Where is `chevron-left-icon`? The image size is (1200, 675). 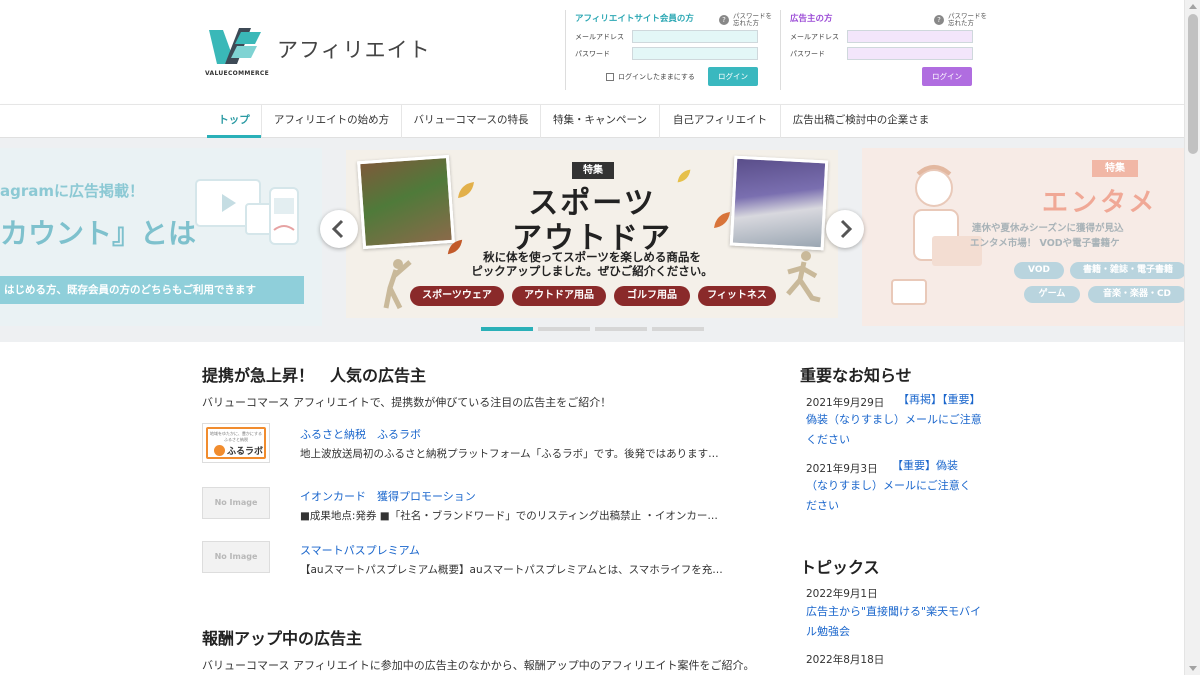
chevron-left-icon is located at coordinates (337, 229).